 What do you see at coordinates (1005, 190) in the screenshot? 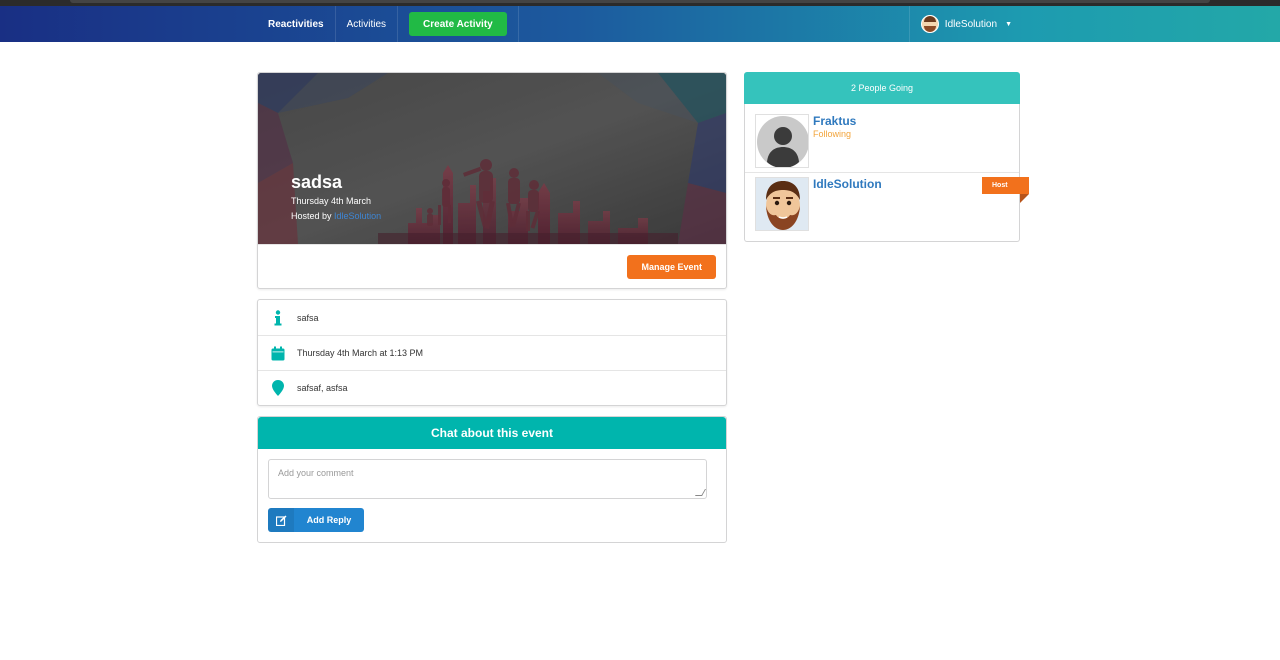
I see `host-ribbon-label: Host` at bounding box center [1005, 190].